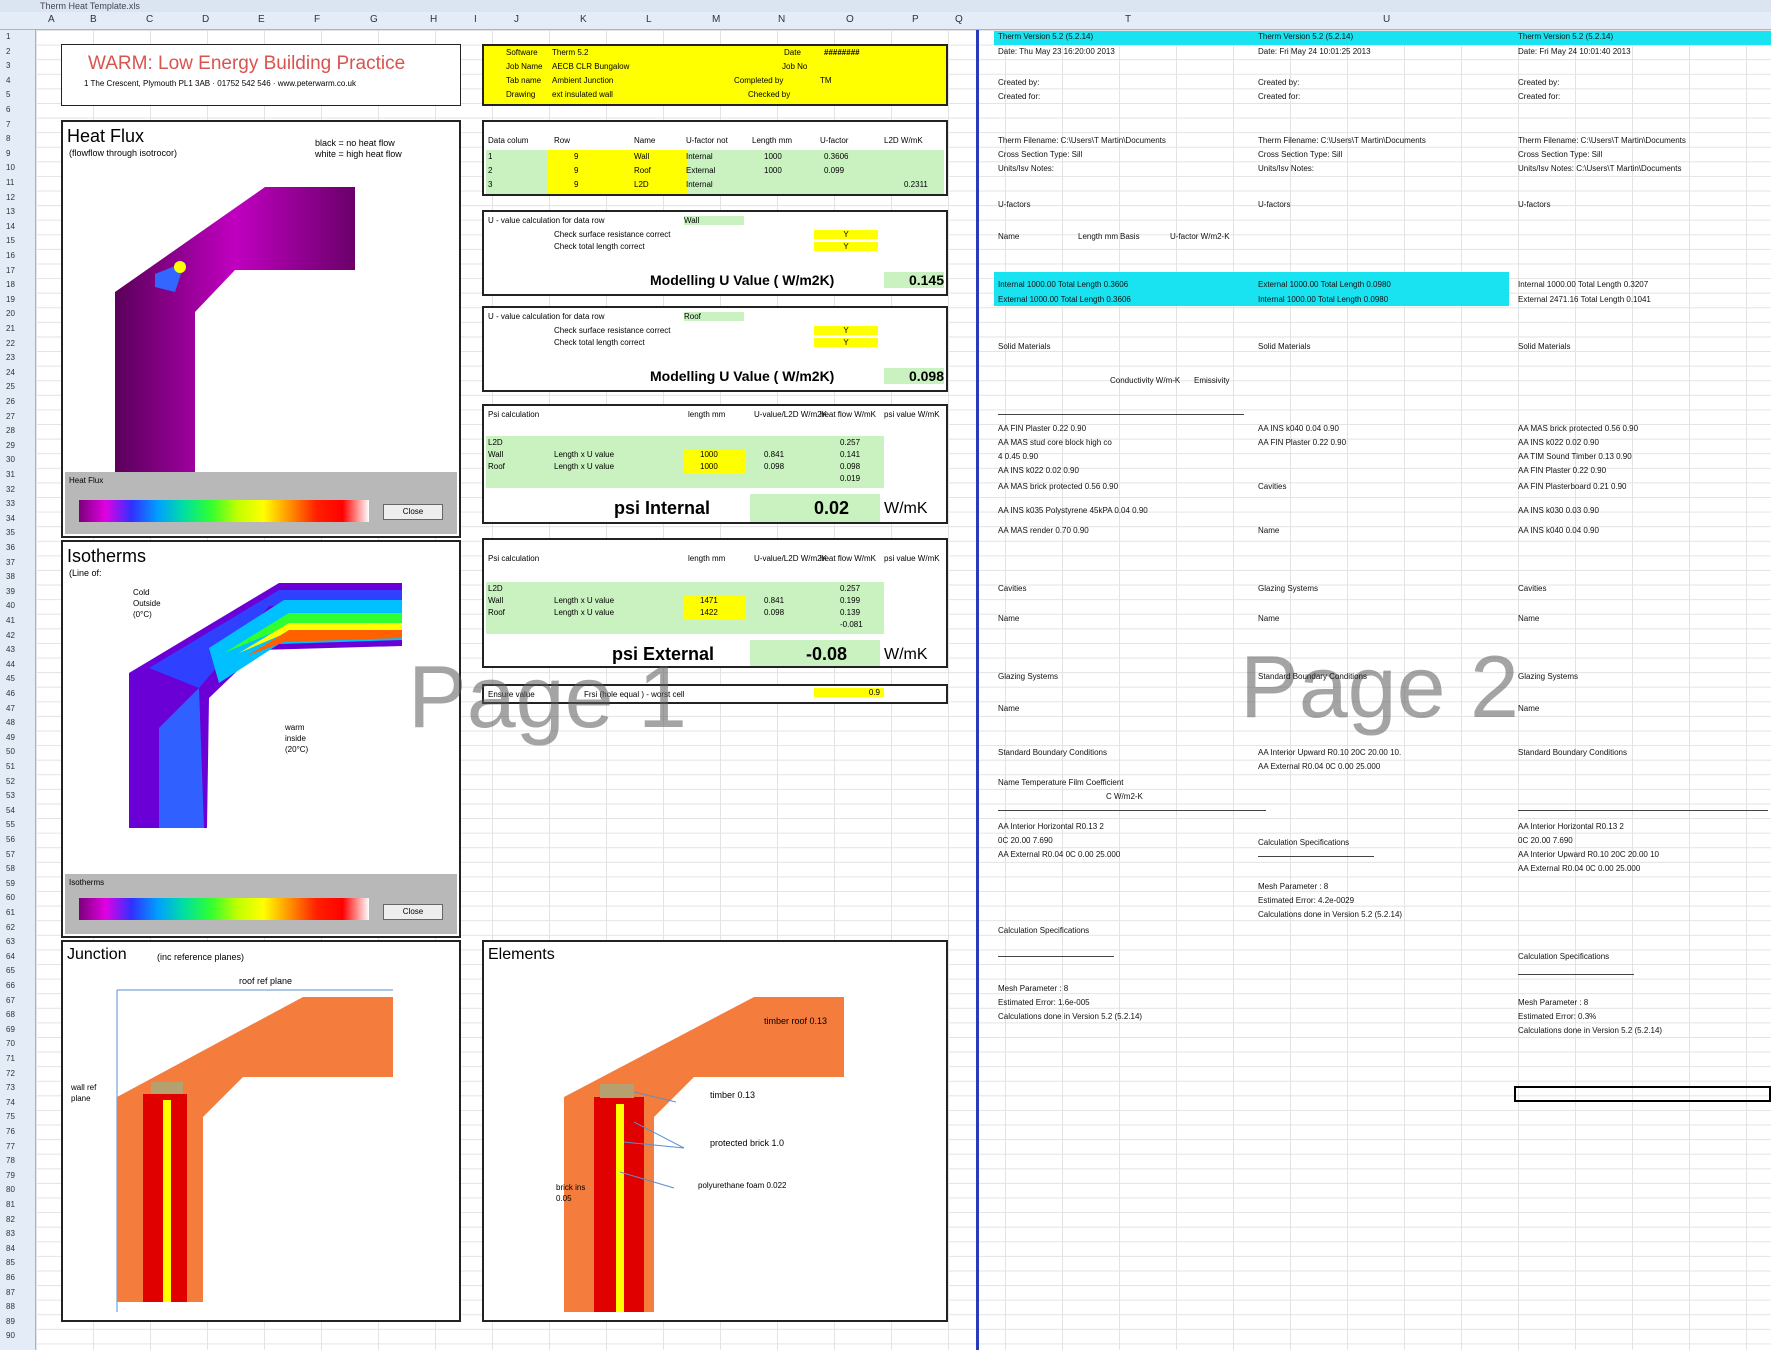 This screenshot has width=1771, height=1350. What do you see at coordinates (10, 664) in the screenshot?
I see `row-number: 44` at bounding box center [10, 664].